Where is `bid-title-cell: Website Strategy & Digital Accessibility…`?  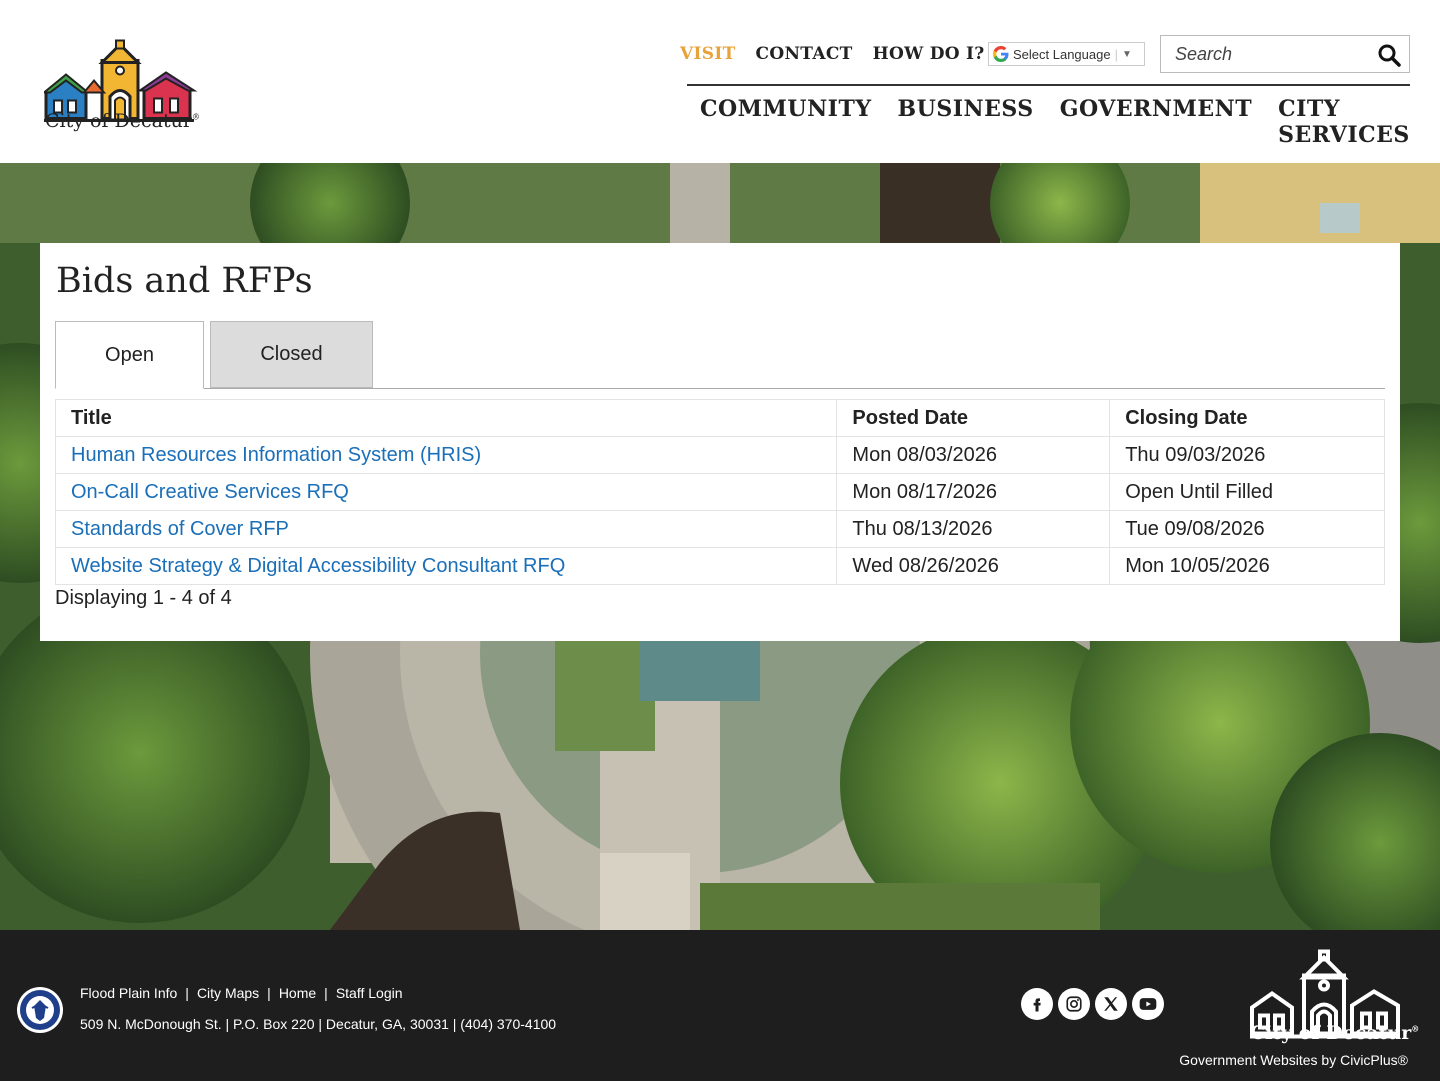
bid-title-cell: Website Strategy & Digital Accessibility… is located at coordinates (446, 566).